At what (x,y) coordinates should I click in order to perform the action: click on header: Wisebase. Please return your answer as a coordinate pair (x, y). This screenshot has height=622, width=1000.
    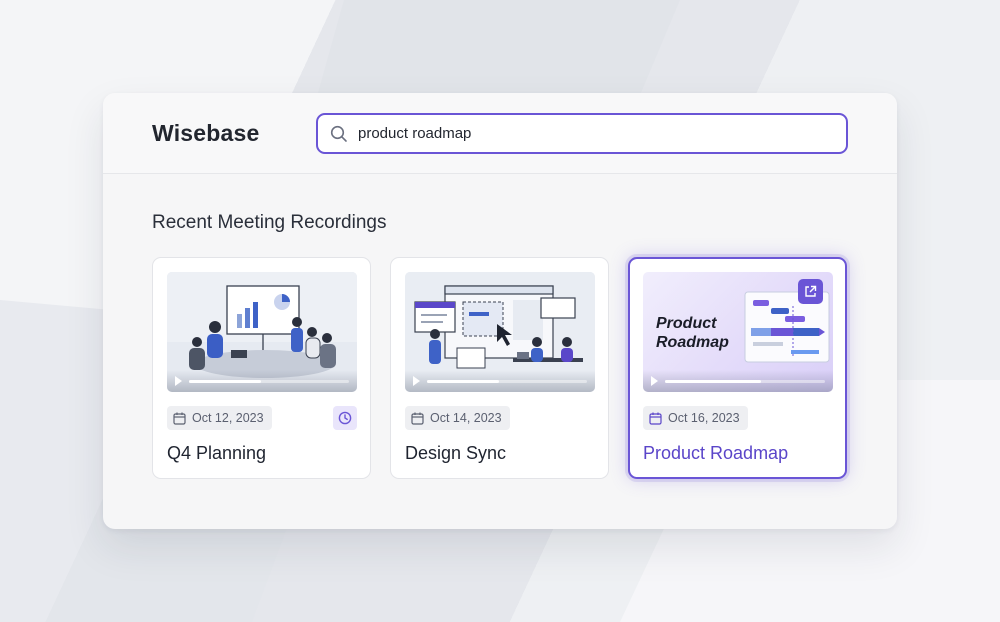
    Looking at the image, I should click on (500, 133).